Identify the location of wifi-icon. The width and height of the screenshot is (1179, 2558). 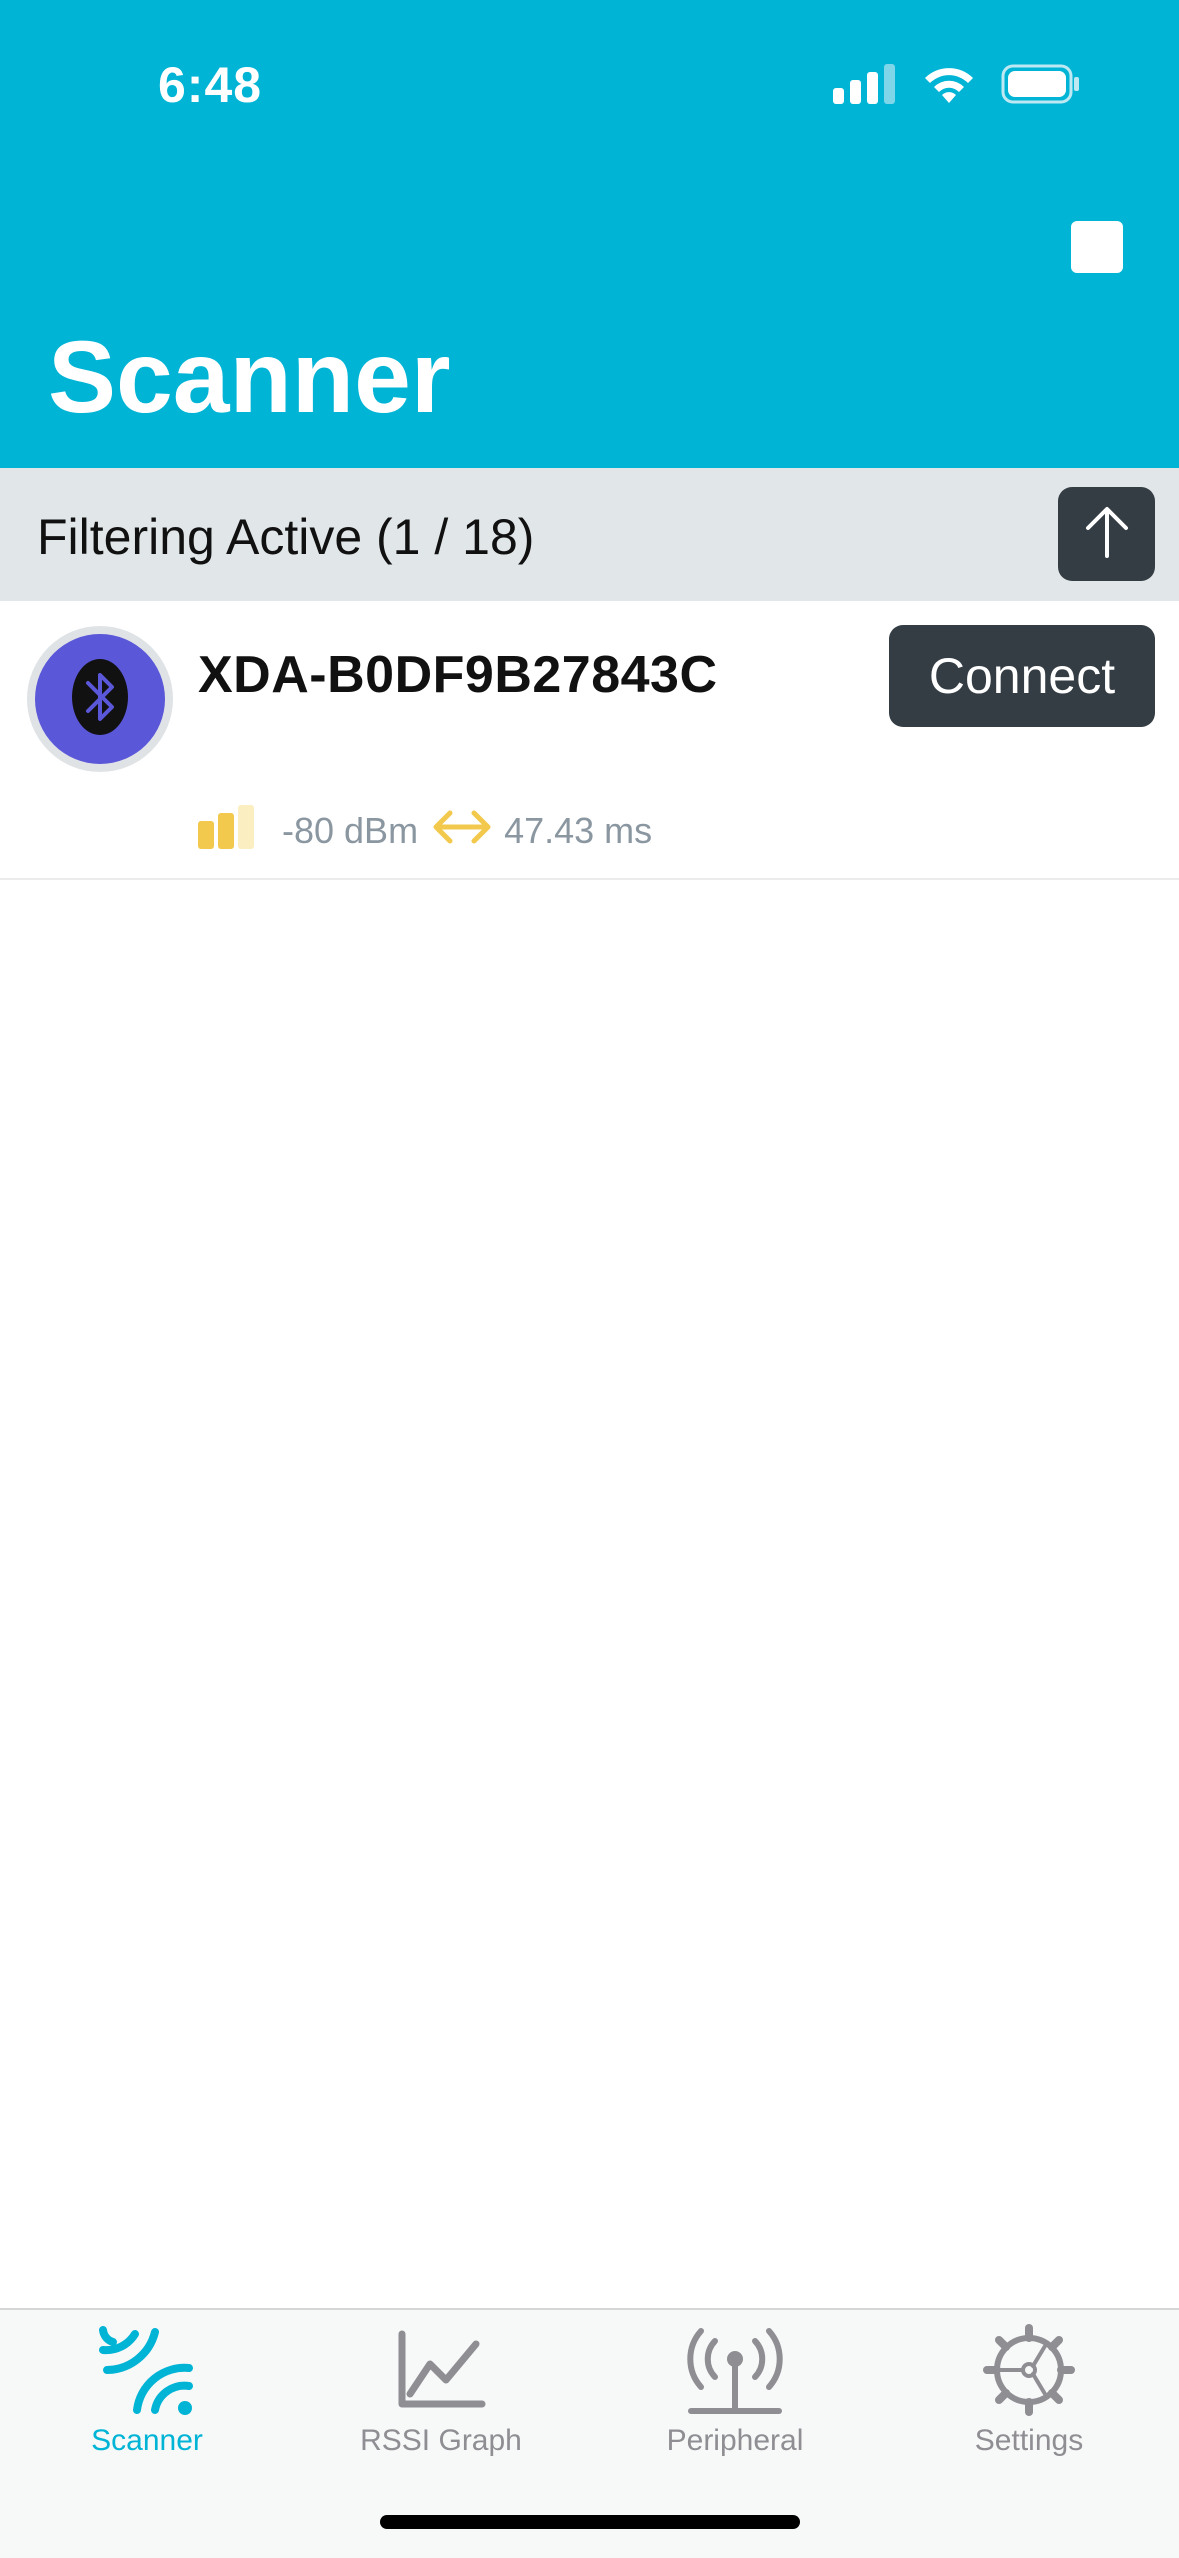
(949, 86).